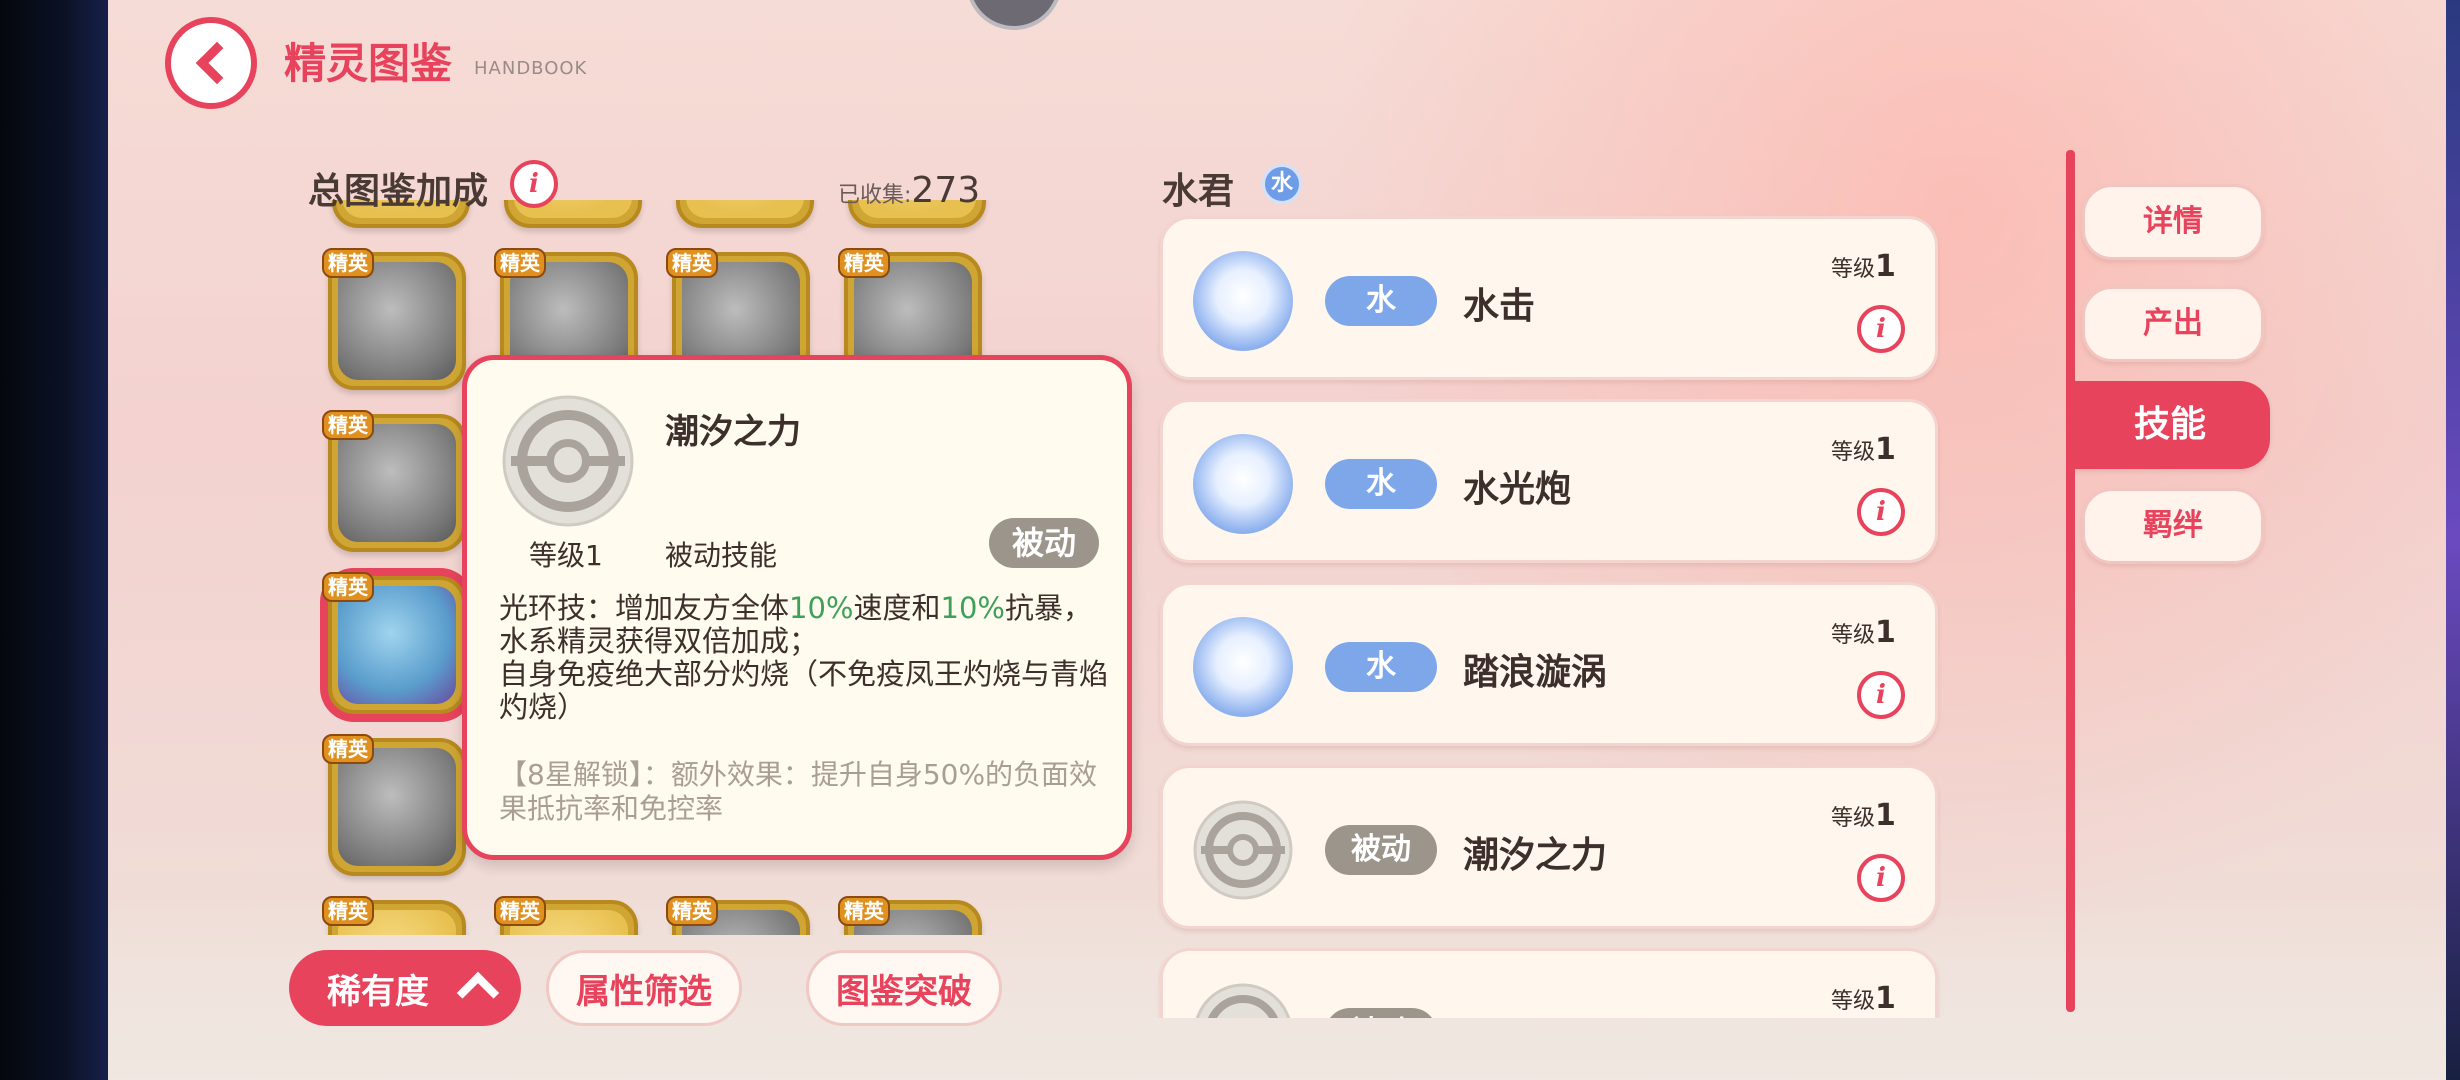 The image size is (2460, 1080). Describe the element at coordinates (904, 988) in the screenshot. I see `handbook-breakthrough-button: 图鉴突破` at that location.